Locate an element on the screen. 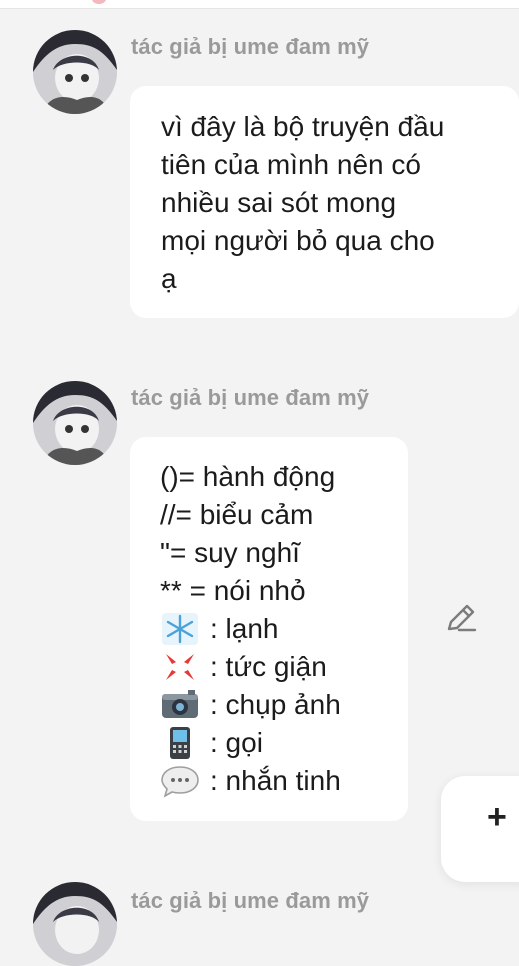  mobile-phone-icon is located at coordinates (180, 743).